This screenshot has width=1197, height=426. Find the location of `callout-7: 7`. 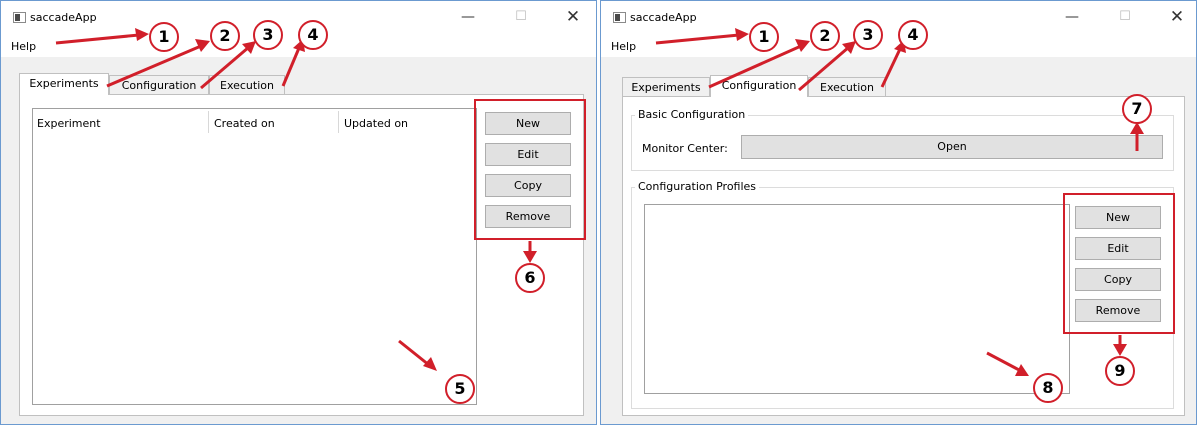

callout-7: 7 is located at coordinates (1137, 109).